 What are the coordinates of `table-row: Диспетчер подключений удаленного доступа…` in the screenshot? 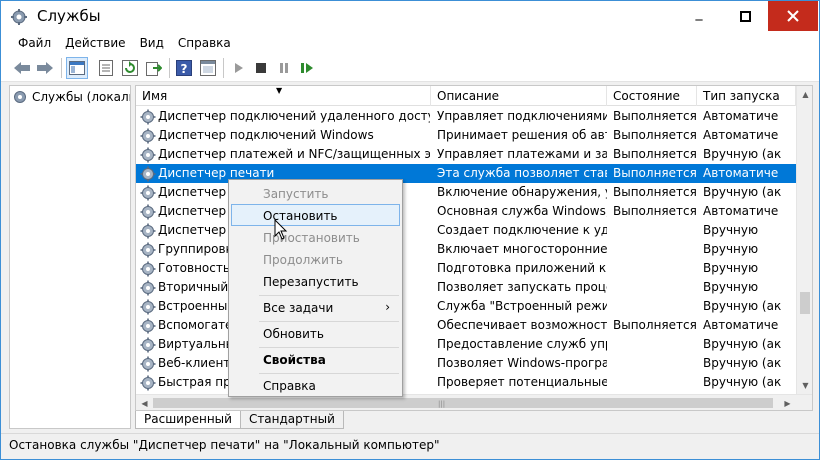 It's located at (466, 116).